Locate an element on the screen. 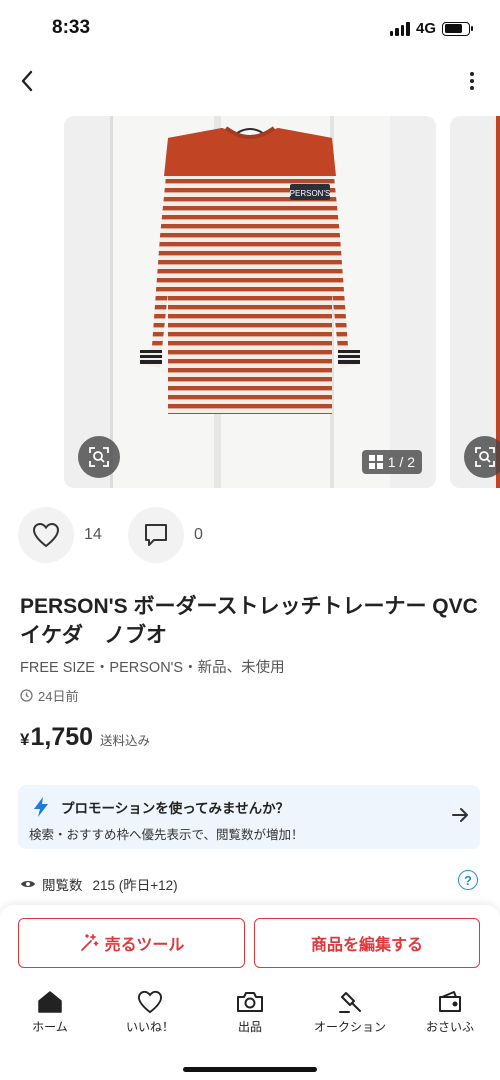 This screenshot has width=500, height=1080. view-stats: 閲覧数 215 (昨日+12) is located at coordinates (99, 884).